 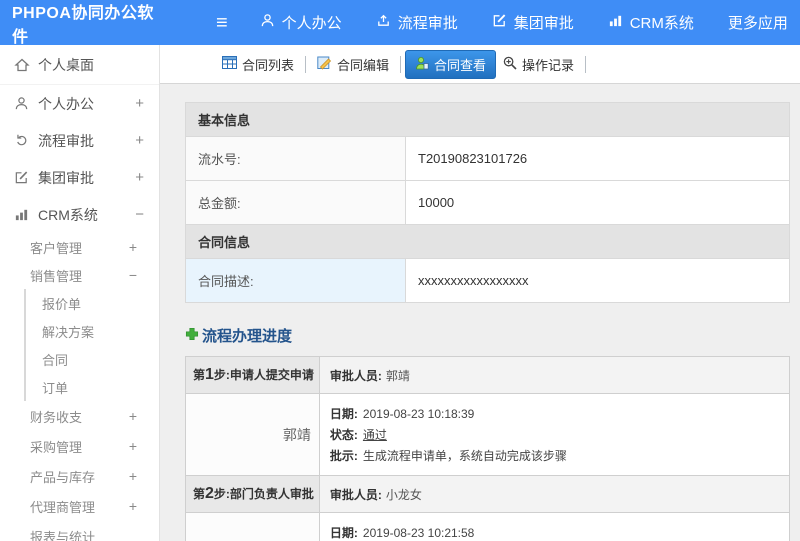 What do you see at coordinates (538, 64) in the screenshot?
I see `tab-operation-log: 操作记录` at bounding box center [538, 64].